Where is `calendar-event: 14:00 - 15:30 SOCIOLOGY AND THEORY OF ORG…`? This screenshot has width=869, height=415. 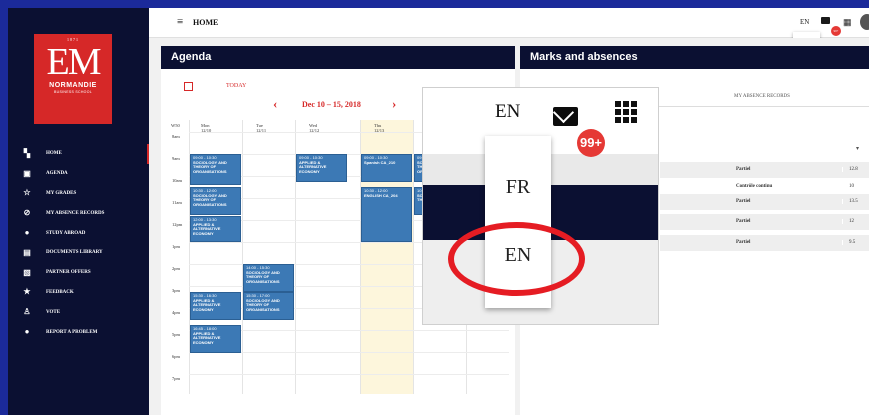 calendar-event: 14:00 - 15:30 SOCIOLOGY AND THEORY OF ORG… is located at coordinates (268, 278).